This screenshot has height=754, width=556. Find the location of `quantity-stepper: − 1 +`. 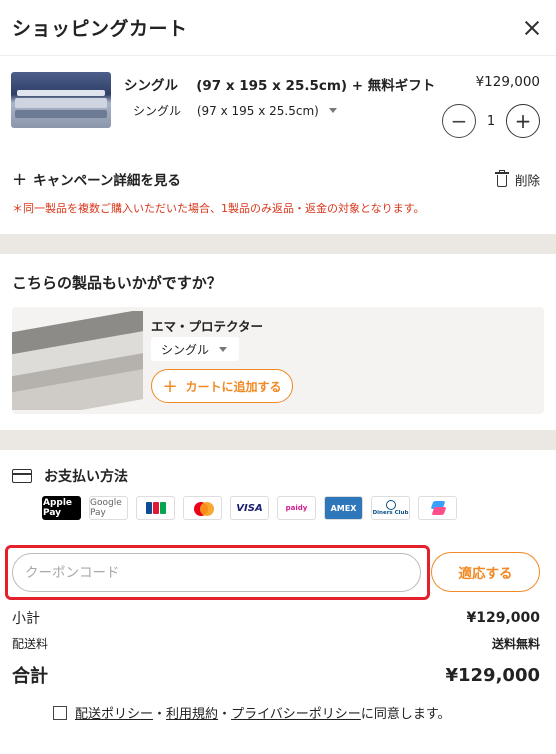

quantity-stepper: − 1 + is located at coordinates (491, 121).